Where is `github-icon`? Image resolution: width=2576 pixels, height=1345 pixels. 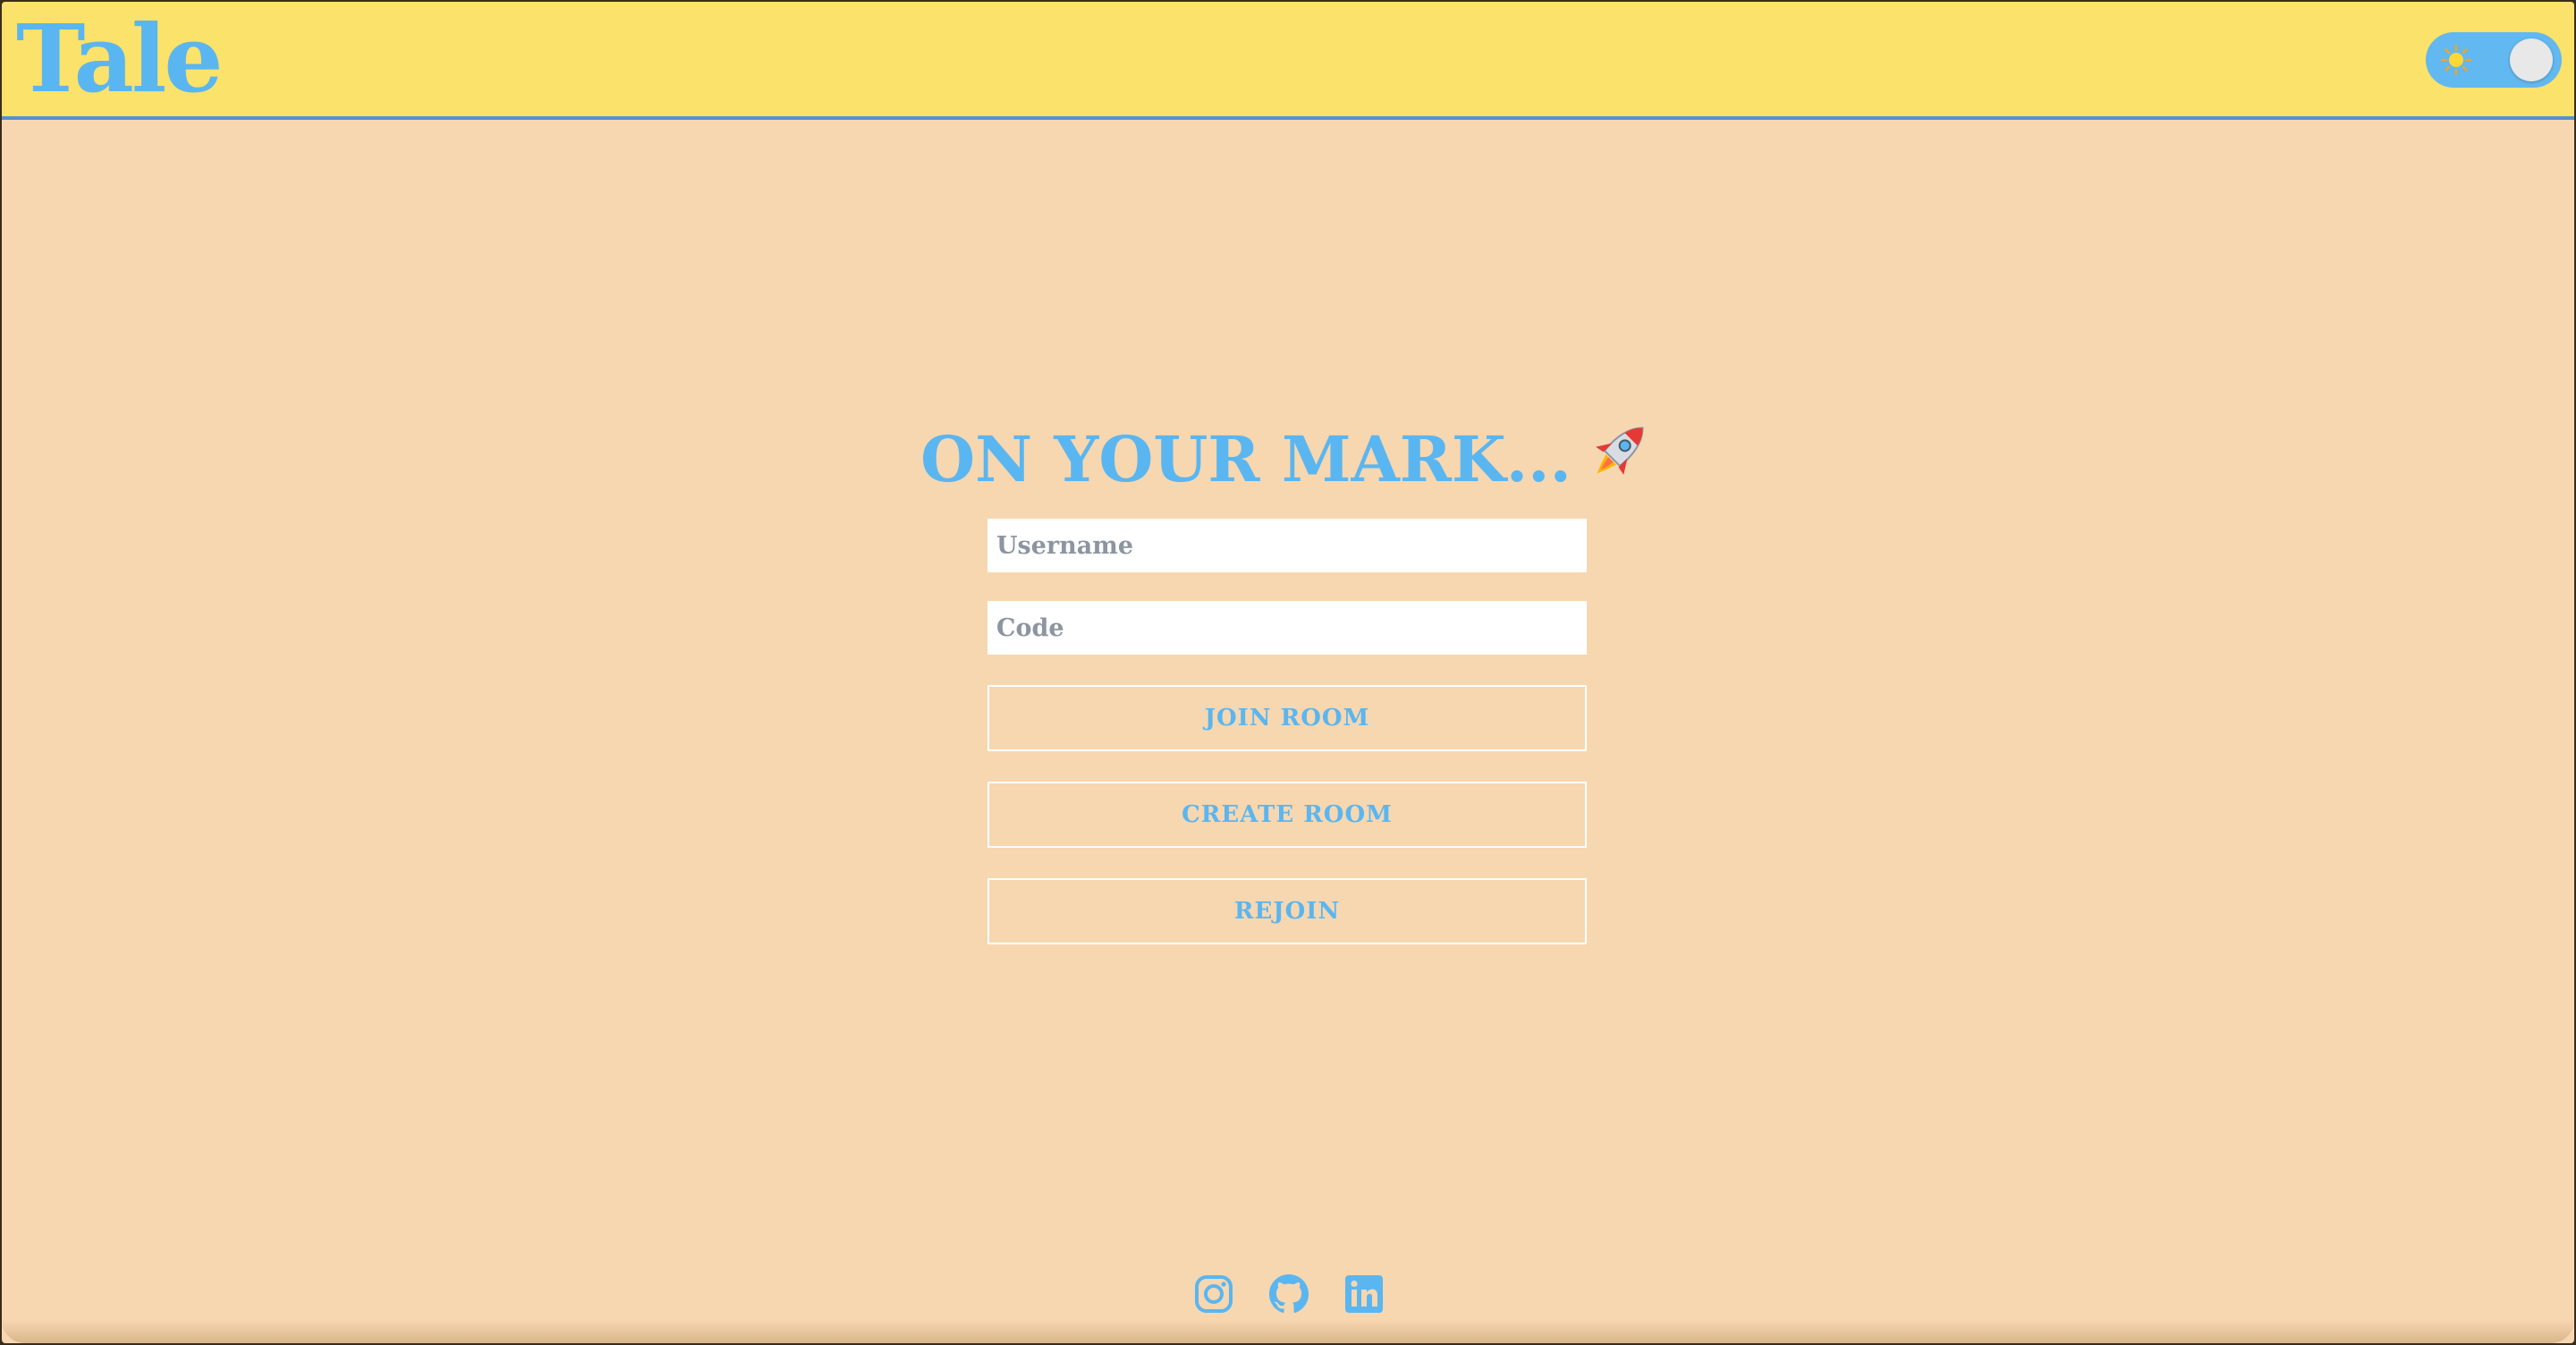
github-icon is located at coordinates (1288, 1294).